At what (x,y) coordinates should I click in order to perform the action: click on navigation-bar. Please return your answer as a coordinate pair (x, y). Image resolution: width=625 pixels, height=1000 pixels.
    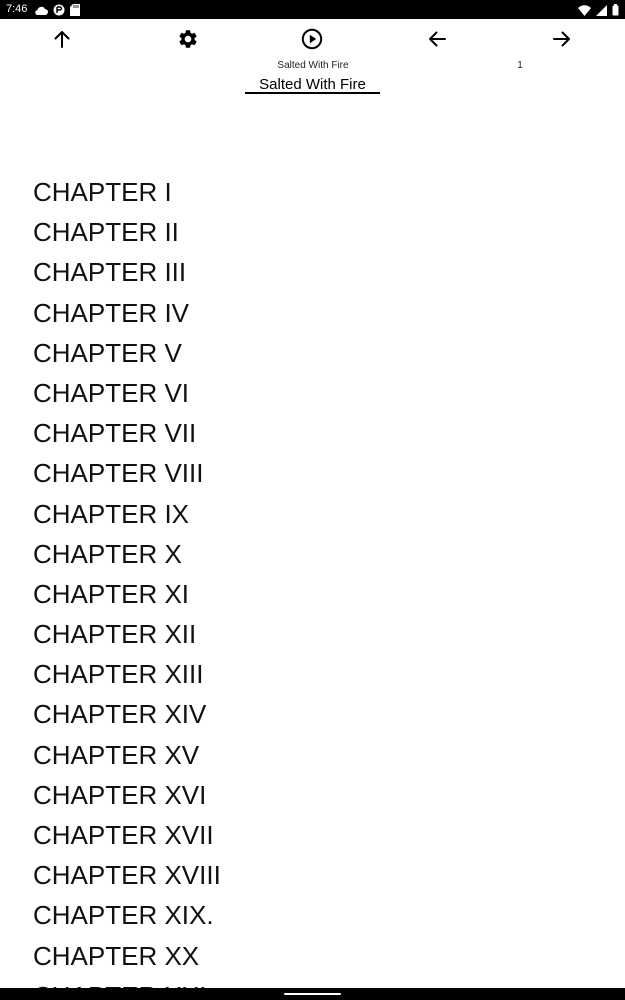
    Looking at the image, I should click on (312, 994).